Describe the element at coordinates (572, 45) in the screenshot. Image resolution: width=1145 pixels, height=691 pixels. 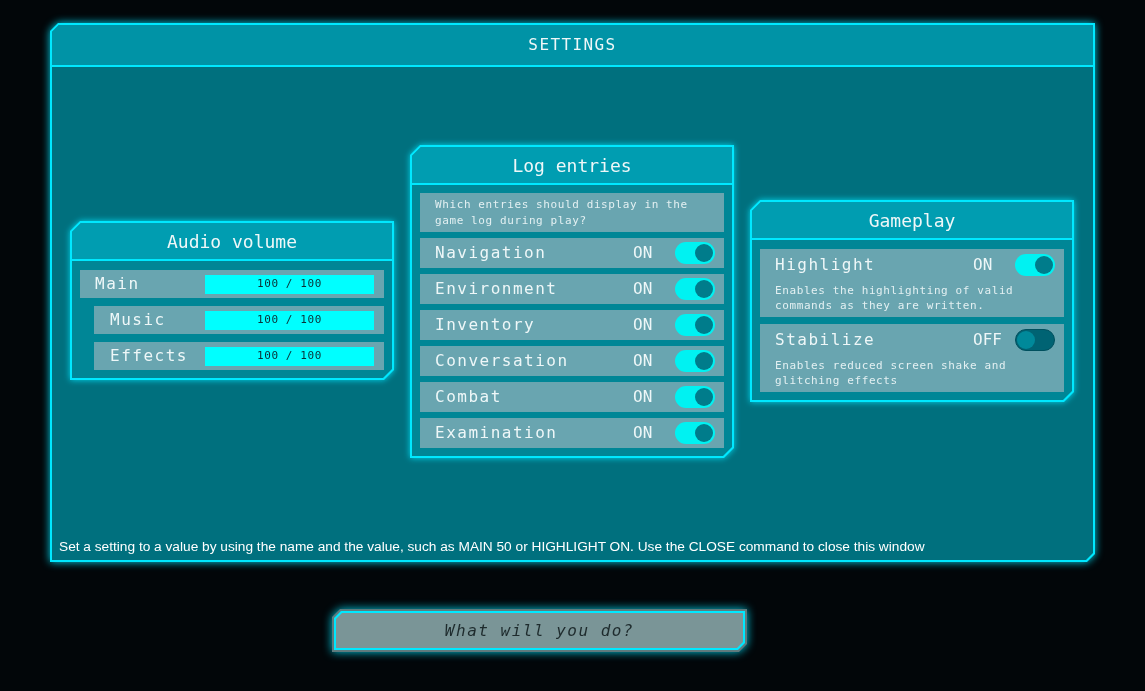
I see `window-title: SETTINGS` at that location.